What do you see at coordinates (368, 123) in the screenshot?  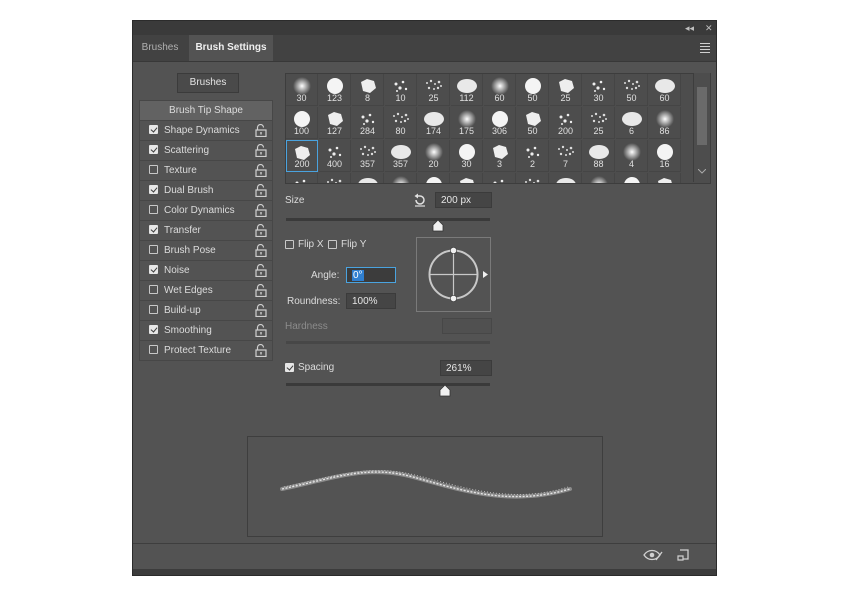 I see `brush-preset: 284` at bounding box center [368, 123].